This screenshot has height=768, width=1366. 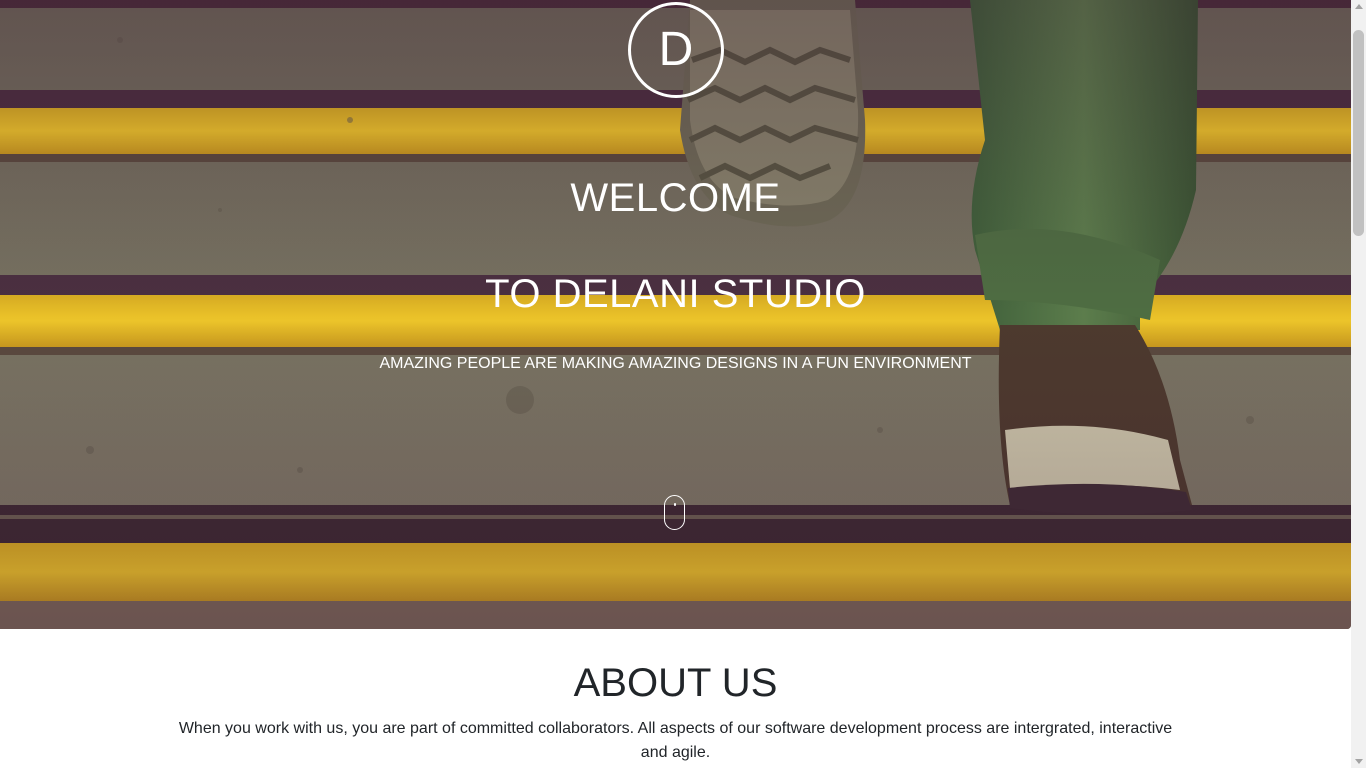 I want to click on mouse-scroll-icon, so click(x=674, y=512).